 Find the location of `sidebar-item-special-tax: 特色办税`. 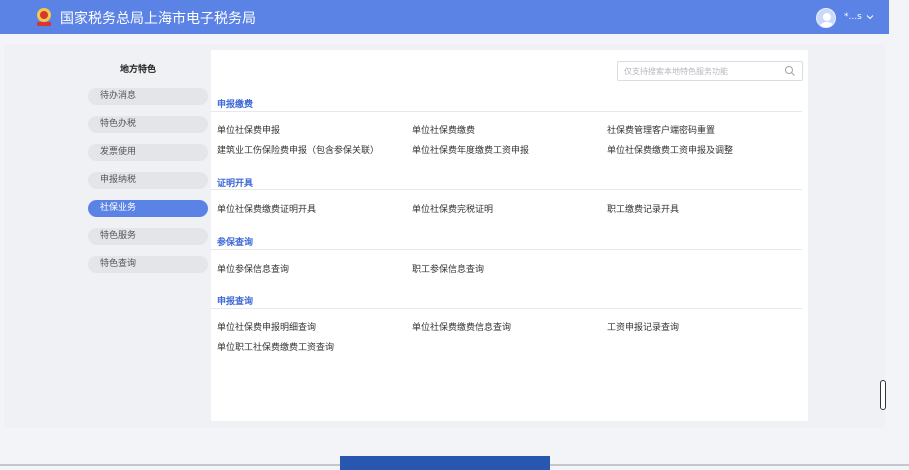

sidebar-item-special-tax: 特色办税 is located at coordinates (148, 124).